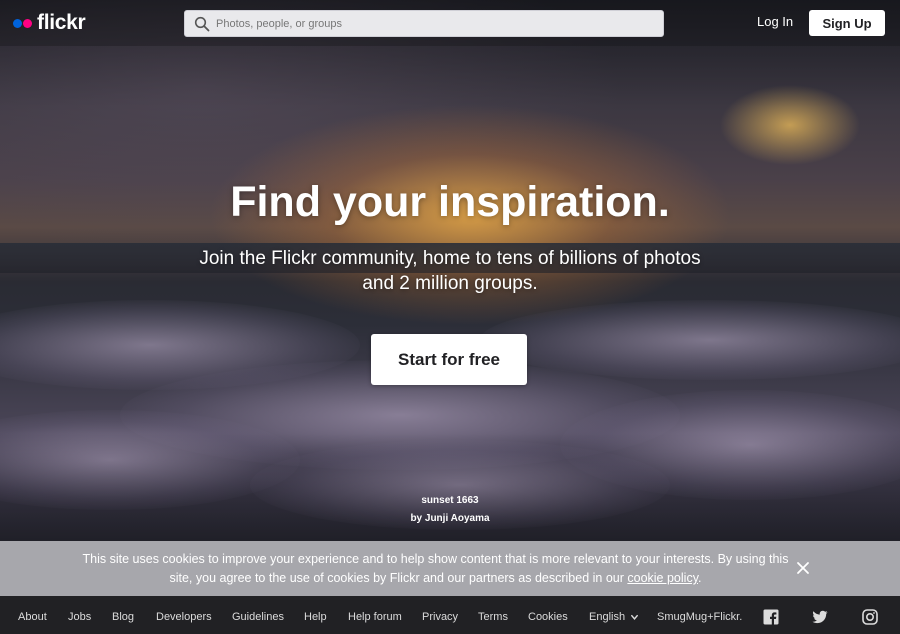 The image size is (900, 634). What do you see at coordinates (699, 617) in the screenshot?
I see `smugmug-flickr-link: SmugMug+Flickr.` at bounding box center [699, 617].